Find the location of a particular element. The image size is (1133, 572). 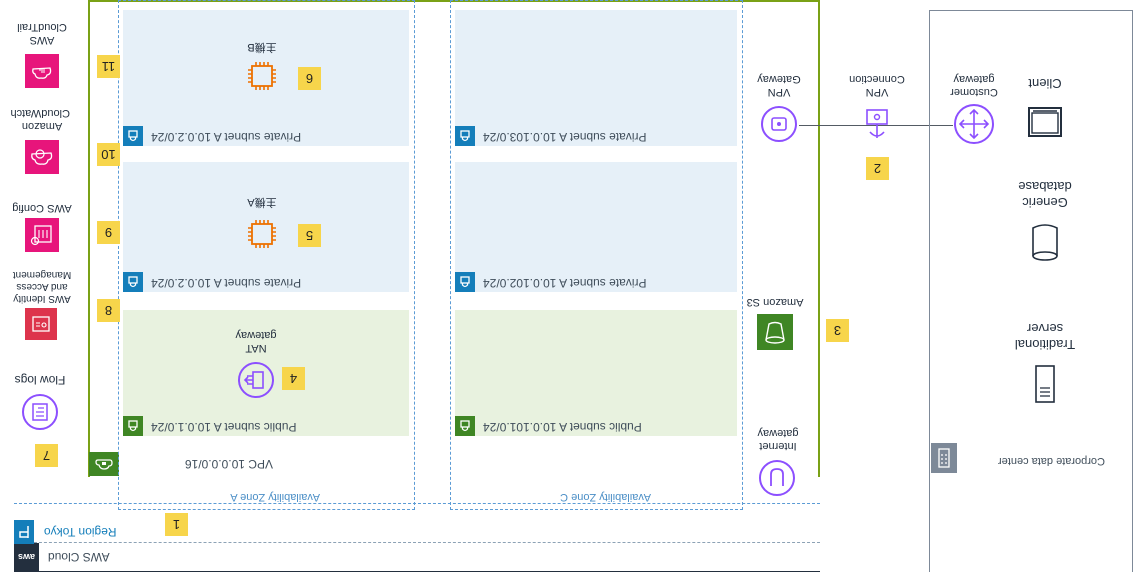

marker-6: 6 is located at coordinates (309, 78).